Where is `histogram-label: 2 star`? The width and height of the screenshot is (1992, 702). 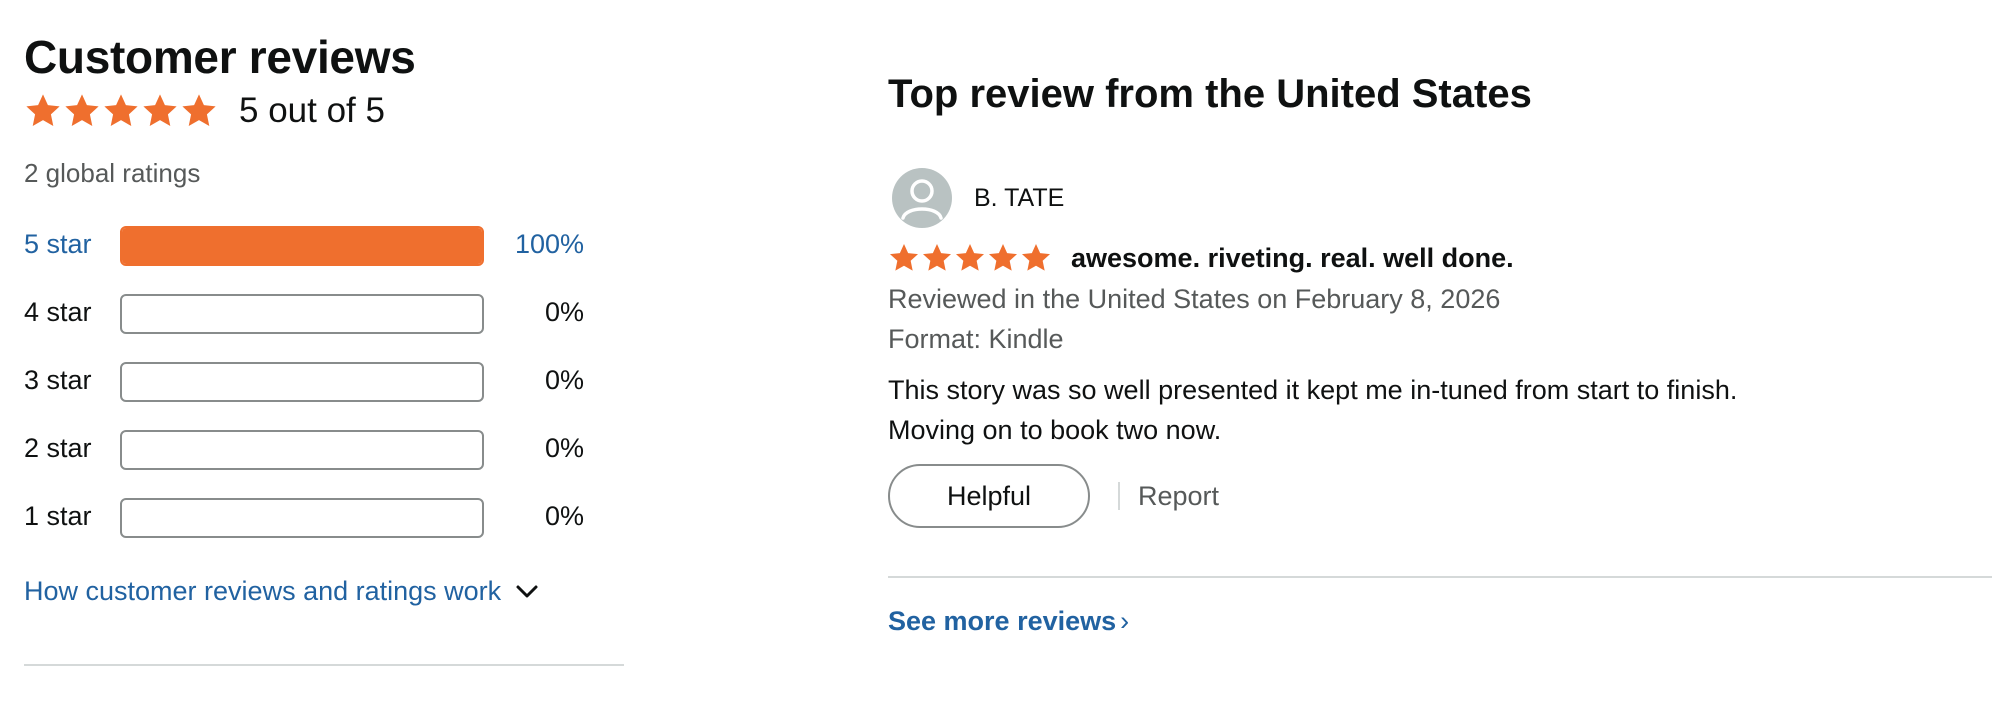
histogram-label: 2 star is located at coordinates (58, 448).